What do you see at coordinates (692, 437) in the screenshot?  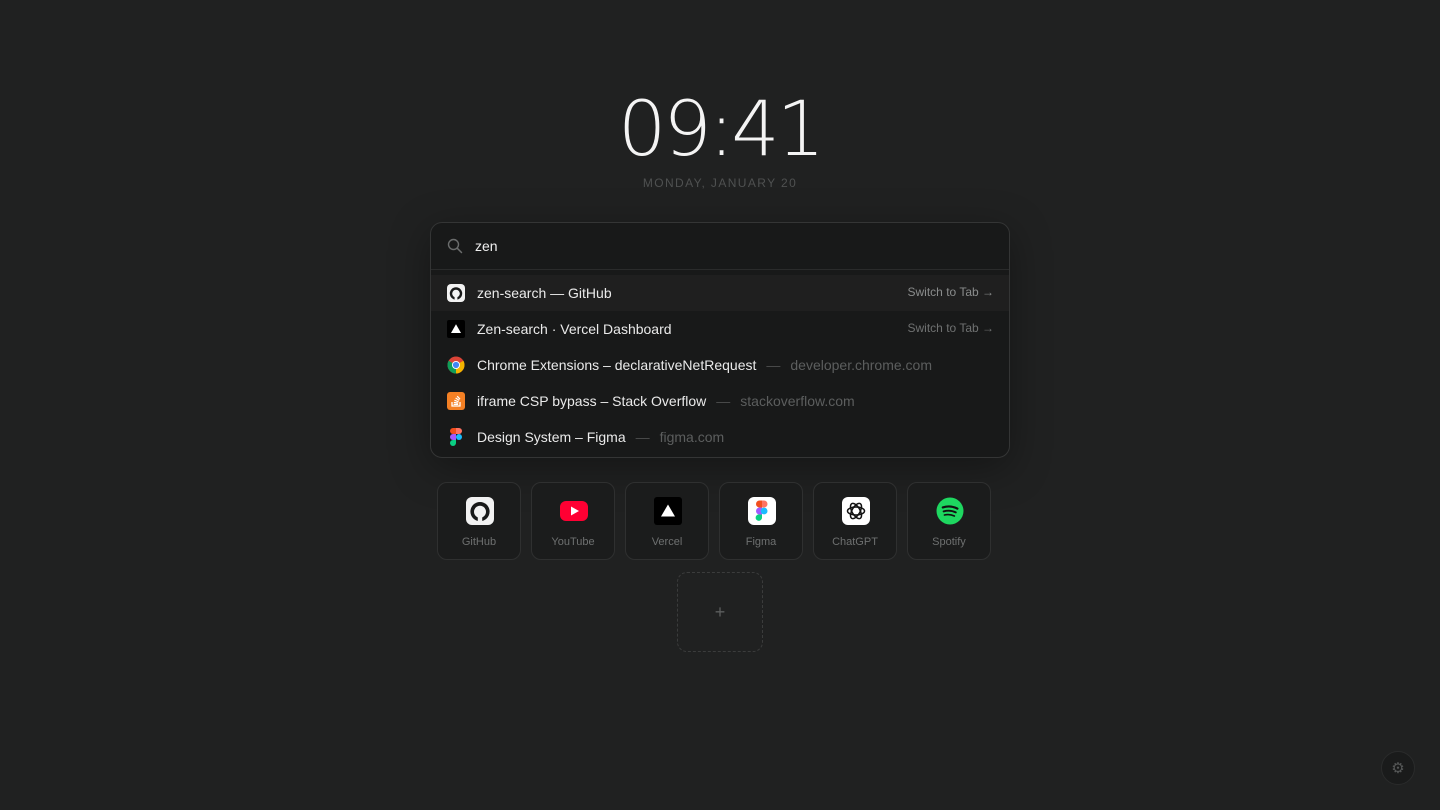 I see `result-domain: figma.com` at bounding box center [692, 437].